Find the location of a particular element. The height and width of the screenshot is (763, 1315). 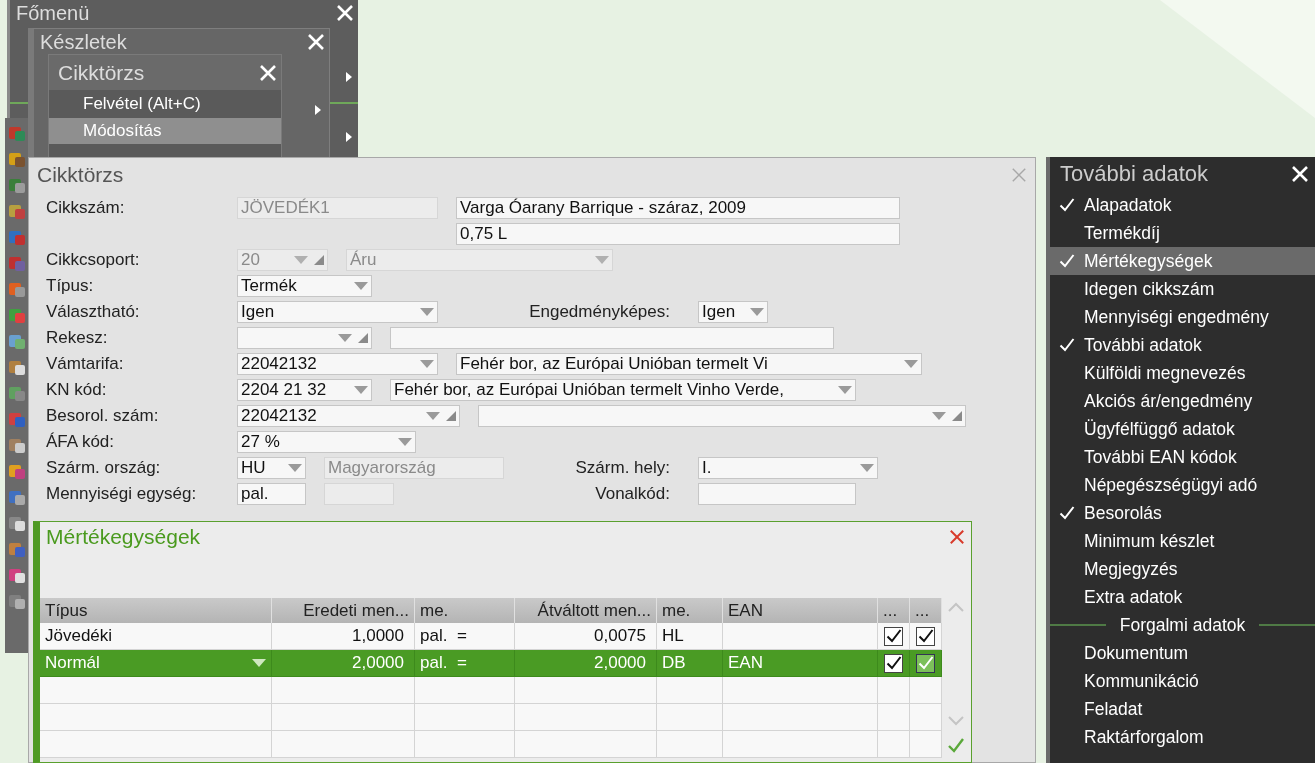

window-title: Mértékegységek is located at coordinates (123, 537).